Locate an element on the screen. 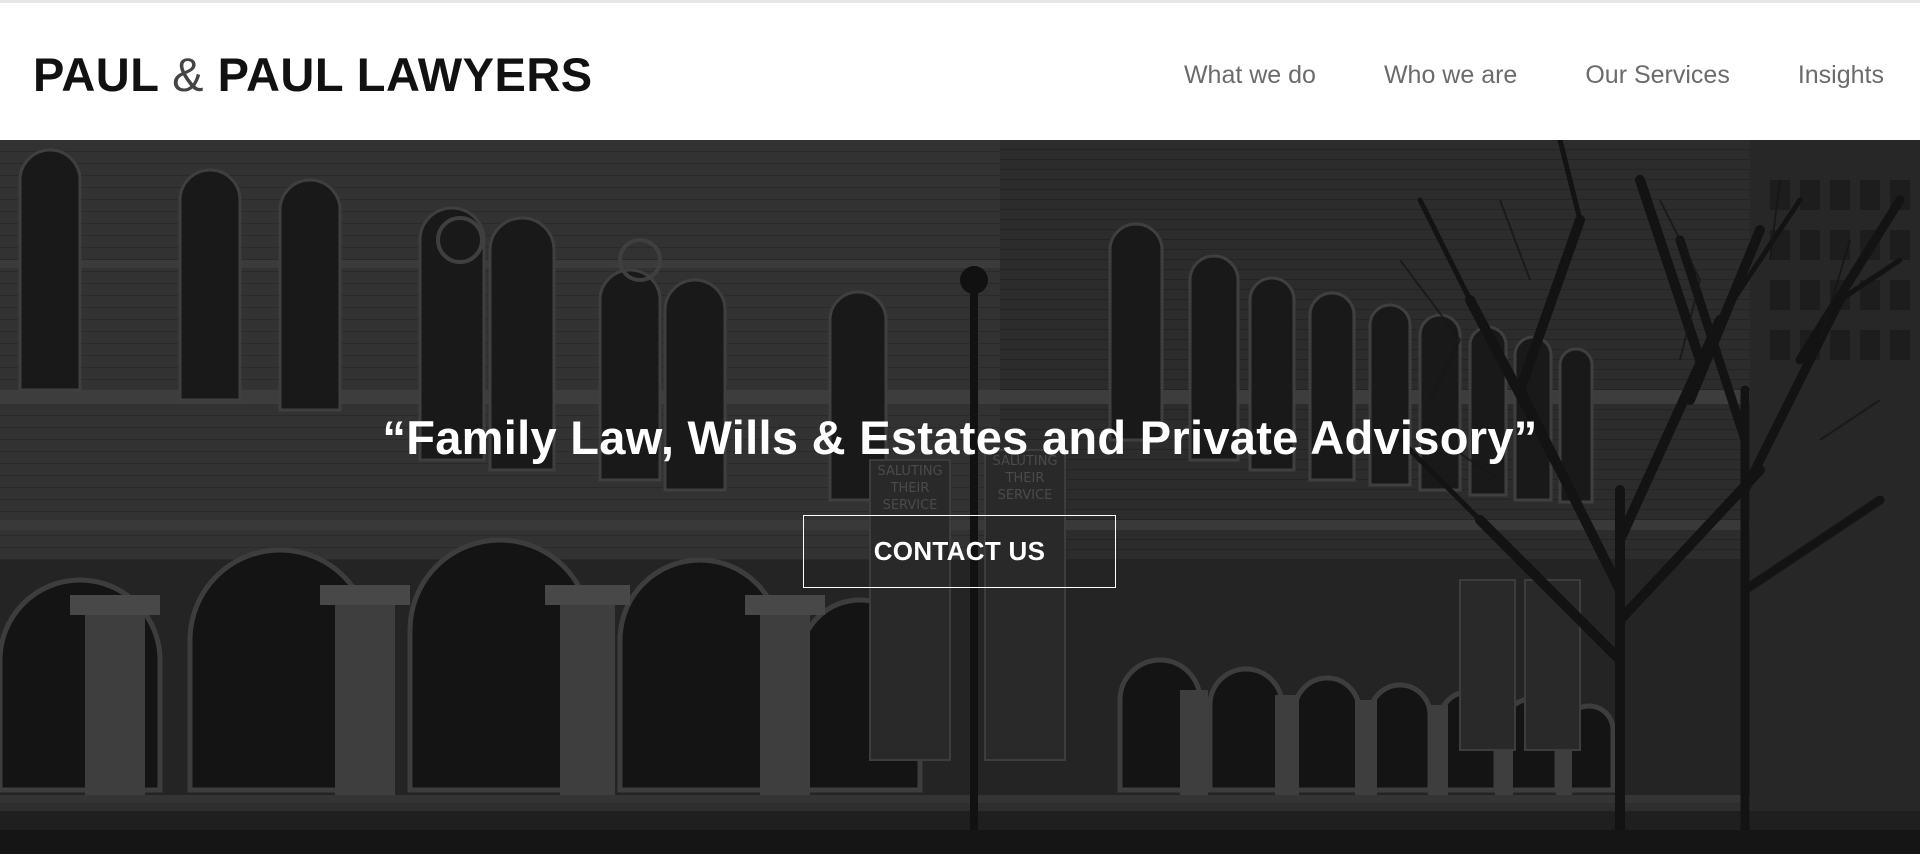 The height and width of the screenshot is (854, 1920). logo-text-part1: PAUL is located at coordinates (103, 74).